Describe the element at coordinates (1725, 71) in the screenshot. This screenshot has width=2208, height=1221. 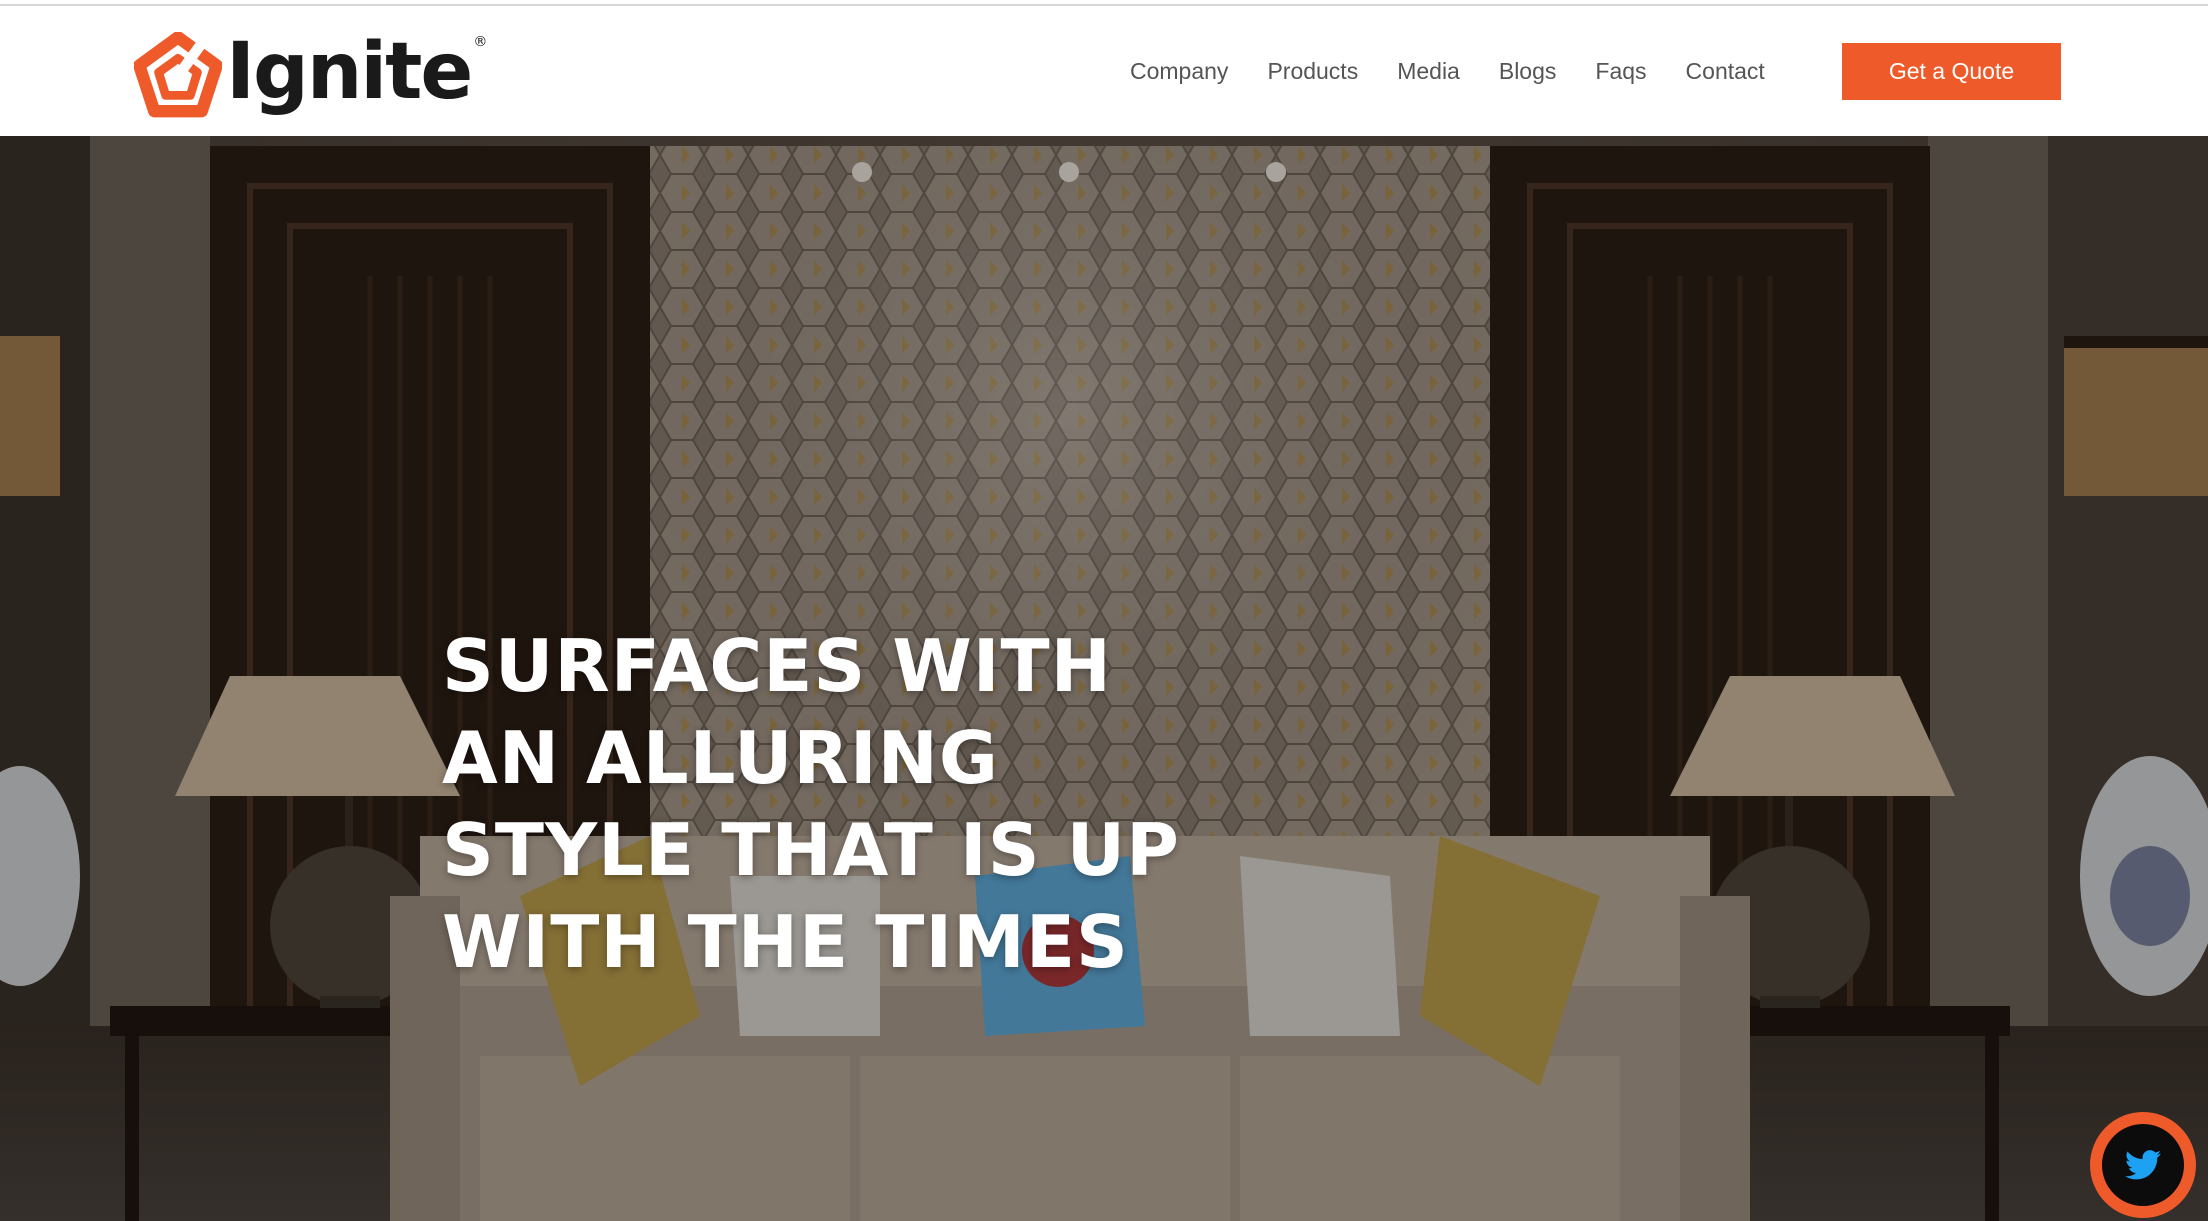
I see `nav-contact: Contact` at that location.